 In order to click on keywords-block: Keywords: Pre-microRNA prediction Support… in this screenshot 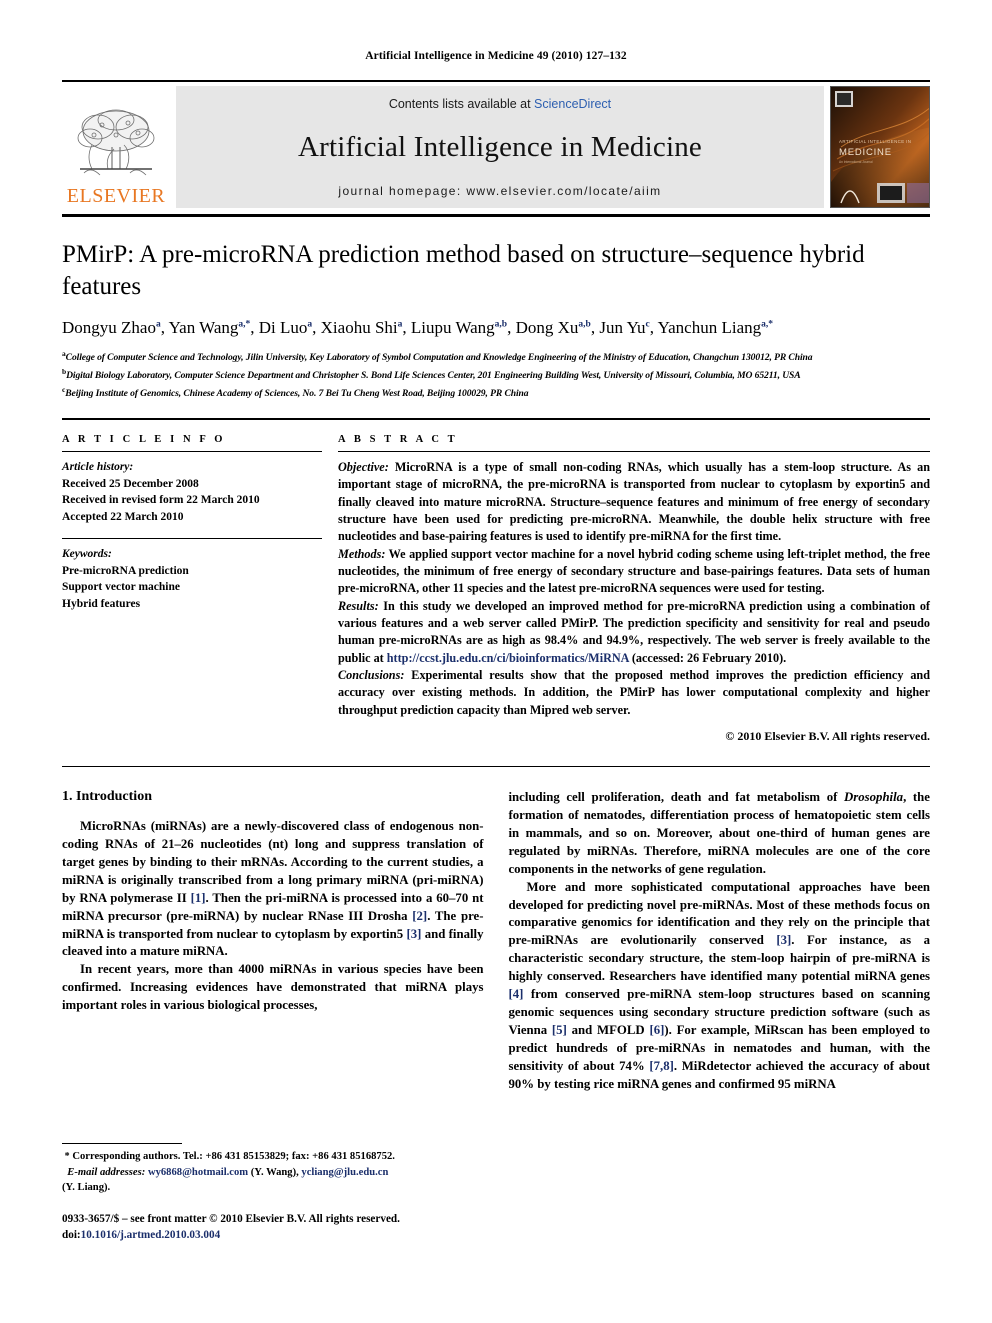, I will do `click(192, 575)`.